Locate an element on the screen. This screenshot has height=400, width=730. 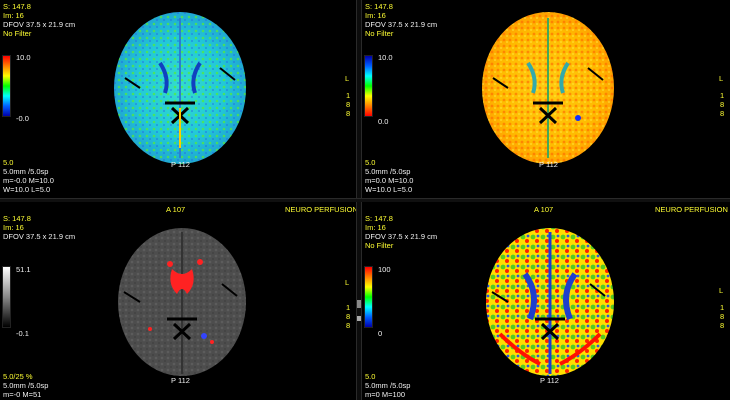
splitter-handle is located at coordinates (359, 304).